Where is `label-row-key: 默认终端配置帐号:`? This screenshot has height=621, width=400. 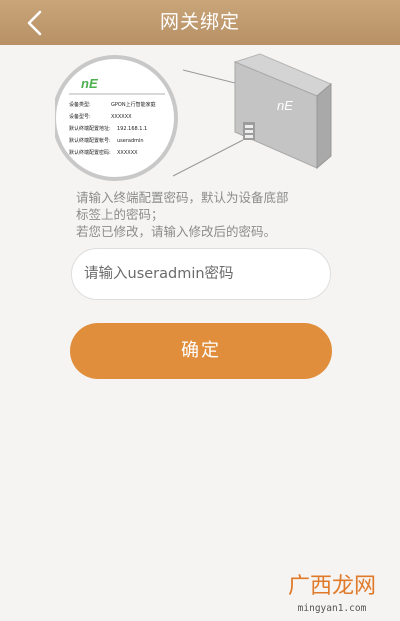 label-row-key: 默认终端配置帐号: is located at coordinates (90, 140).